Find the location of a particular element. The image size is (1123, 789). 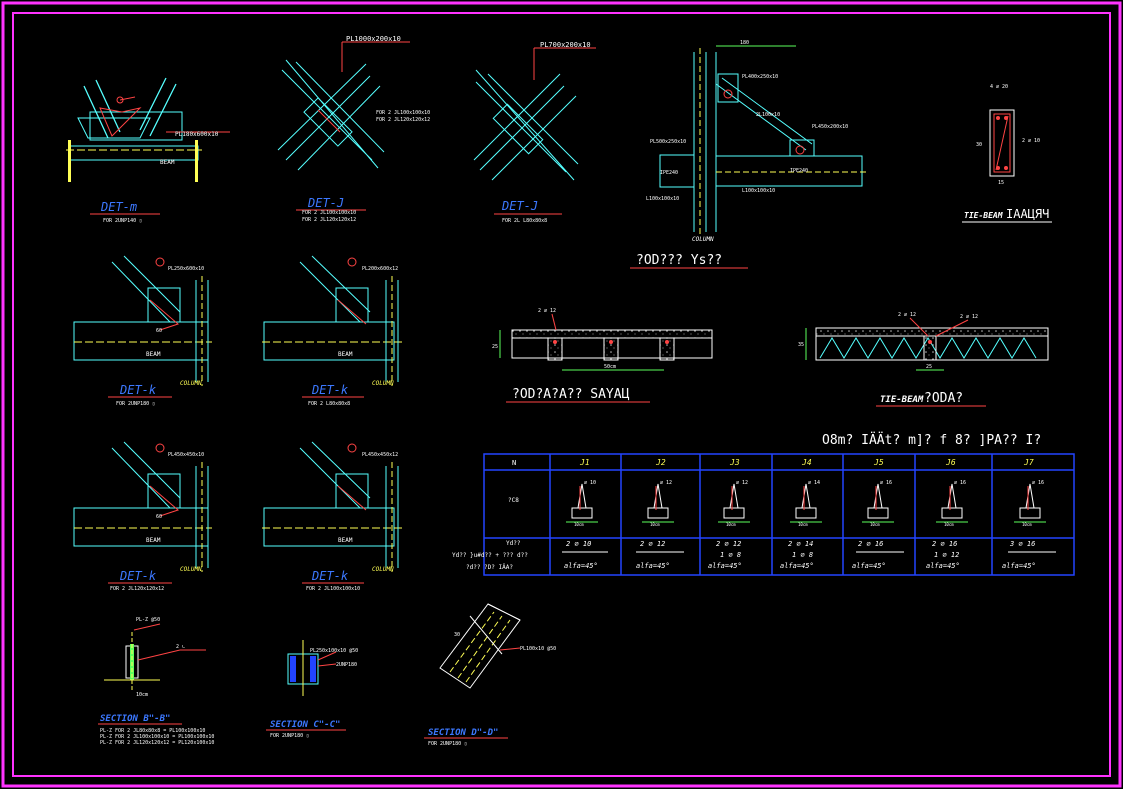

sec-d-note: FOR 2UNP180 ▯ is located at coordinates (447, 744).